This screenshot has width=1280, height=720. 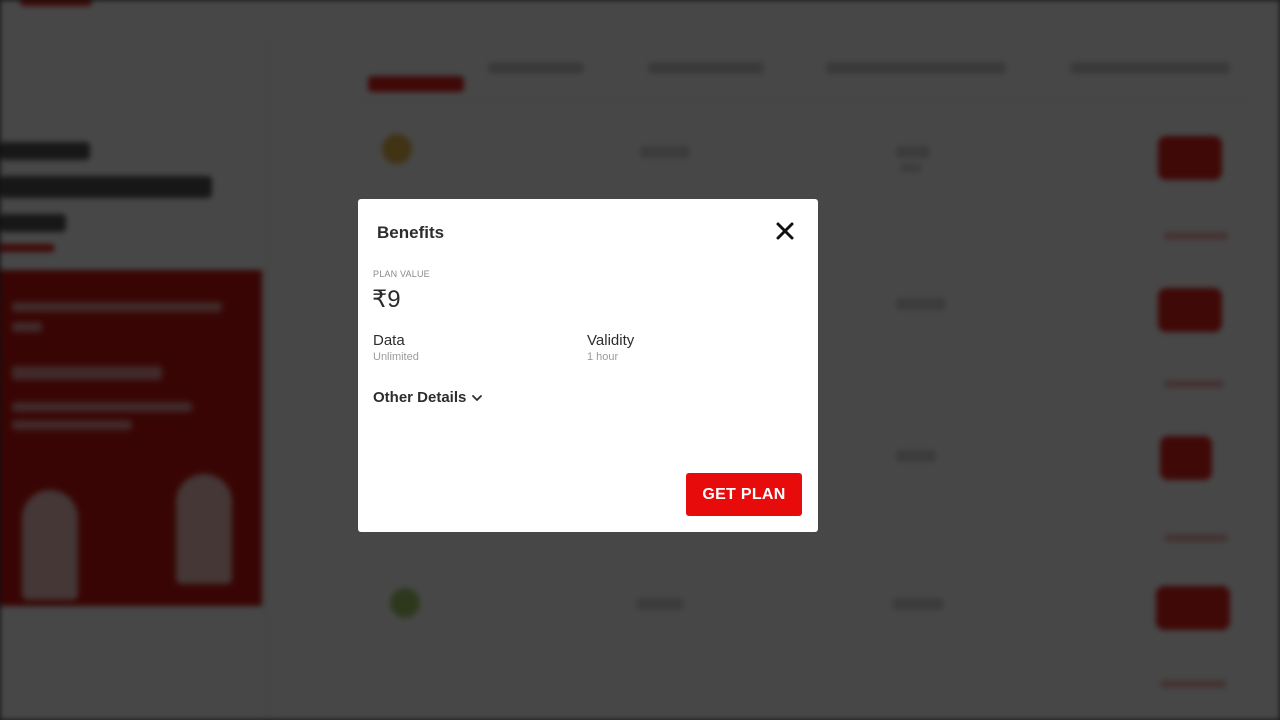 What do you see at coordinates (477, 397) in the screenshot?
I see `chevron-down-icon` at bounding box center [477, 397].